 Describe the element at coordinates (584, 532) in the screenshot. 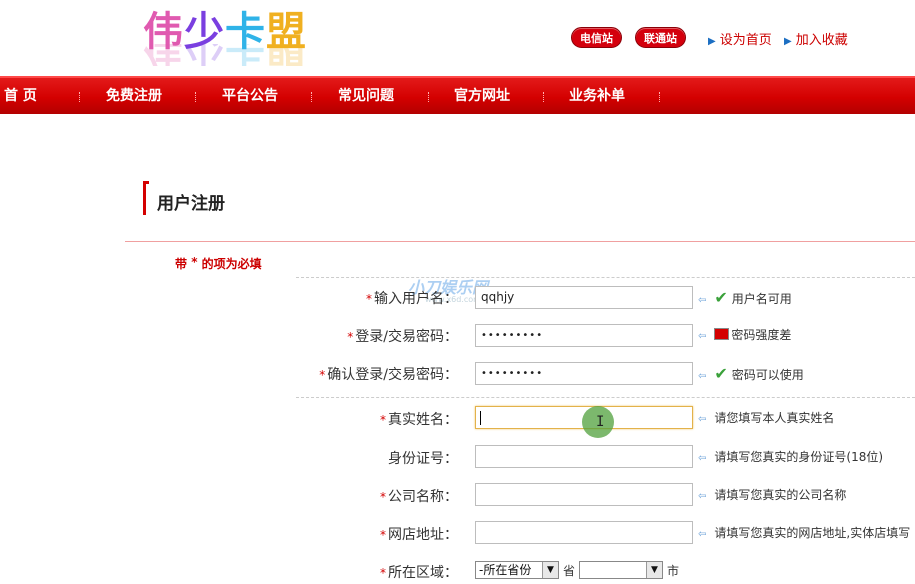

I see `shop-input` at that location.